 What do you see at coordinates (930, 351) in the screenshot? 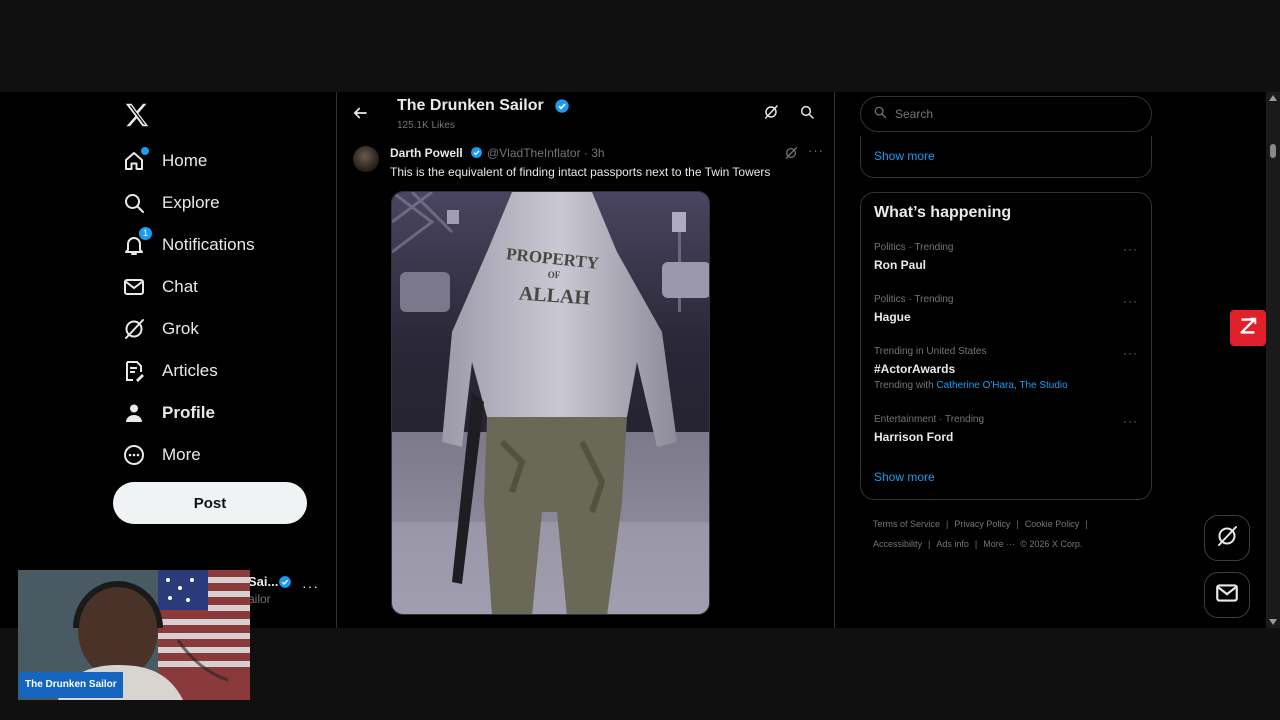
I see `trend-context: Trending in United States` at bounding box center [930, 351].